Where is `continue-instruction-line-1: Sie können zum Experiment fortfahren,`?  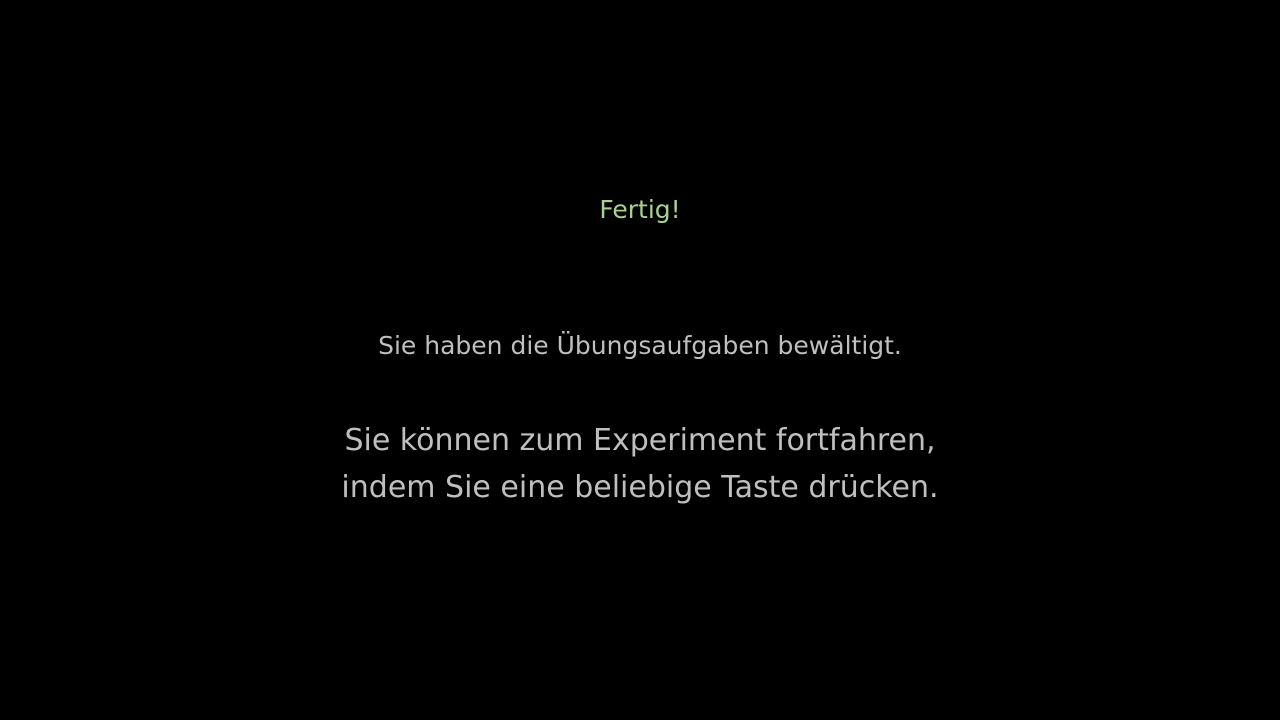 continue-instruction-line-1: Sie können zum Experiment fortfahren, is located at coordinates (640, 440).